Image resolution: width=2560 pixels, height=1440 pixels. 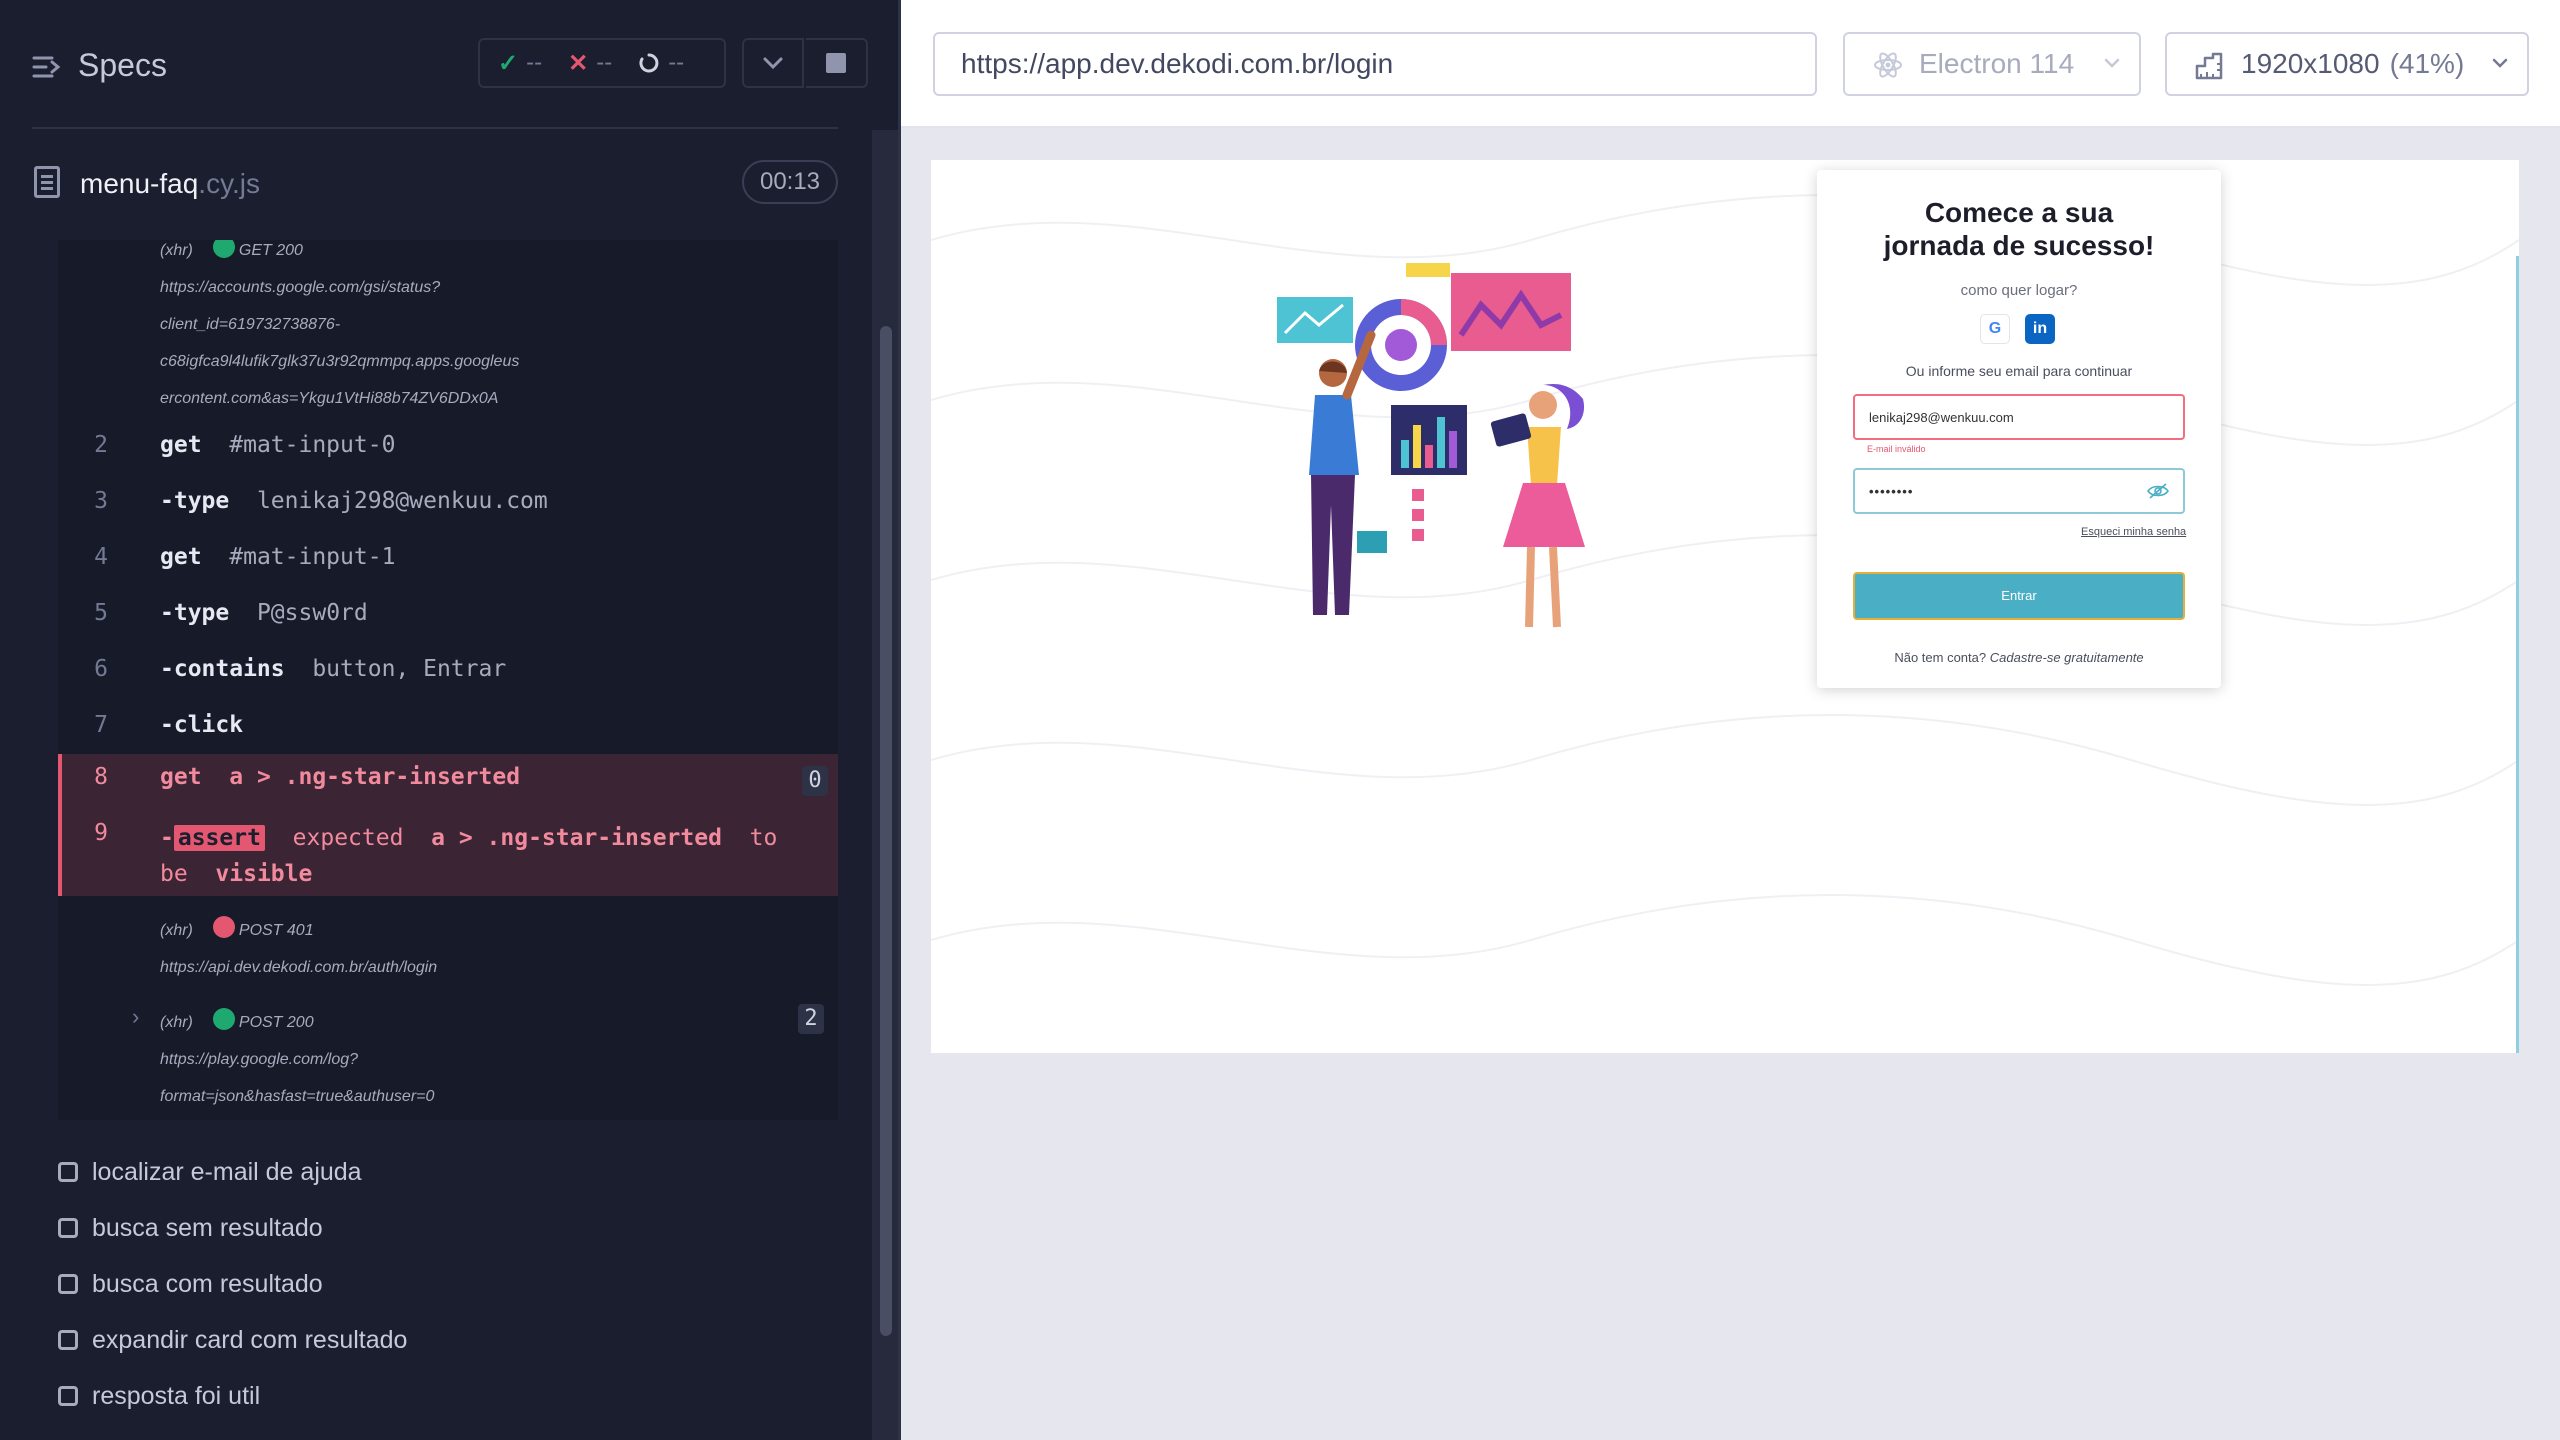 I want to click on command-arg: lenikaj298@wenkuu.com, so click(x=402, y=501).